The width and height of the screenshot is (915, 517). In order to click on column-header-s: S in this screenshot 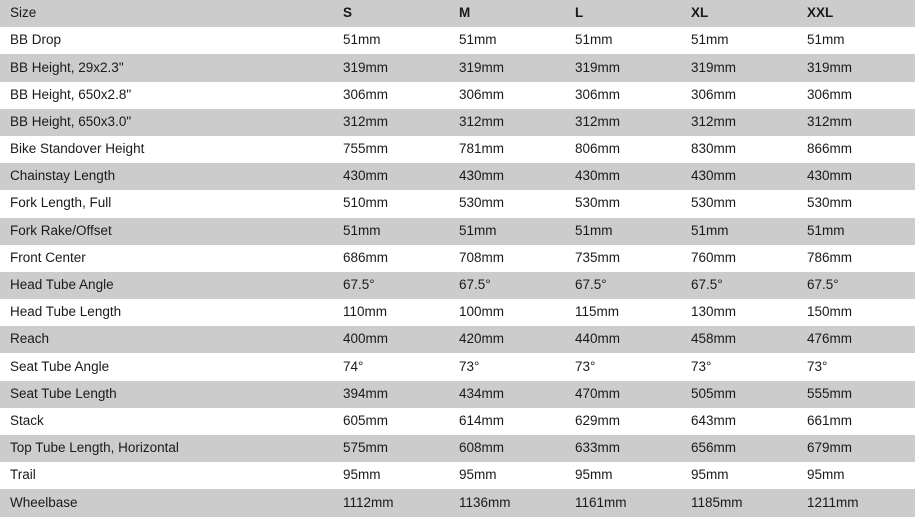, I will do `click(391, 14)`.